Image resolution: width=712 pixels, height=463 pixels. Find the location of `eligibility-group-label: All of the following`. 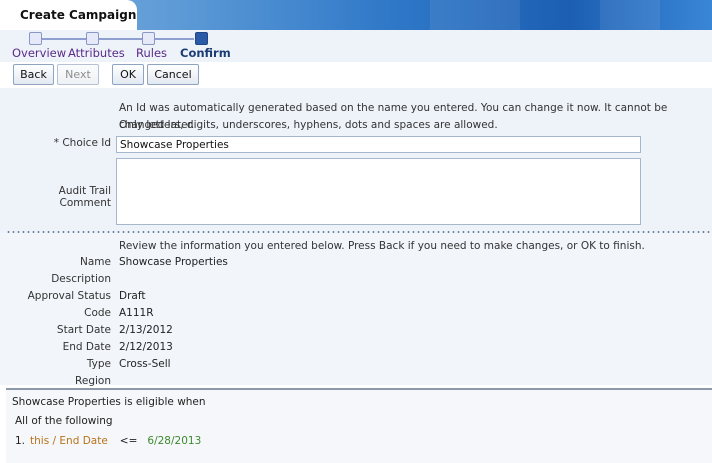

eligibility-group-label: All of the following is located at coordinates (64, 421).